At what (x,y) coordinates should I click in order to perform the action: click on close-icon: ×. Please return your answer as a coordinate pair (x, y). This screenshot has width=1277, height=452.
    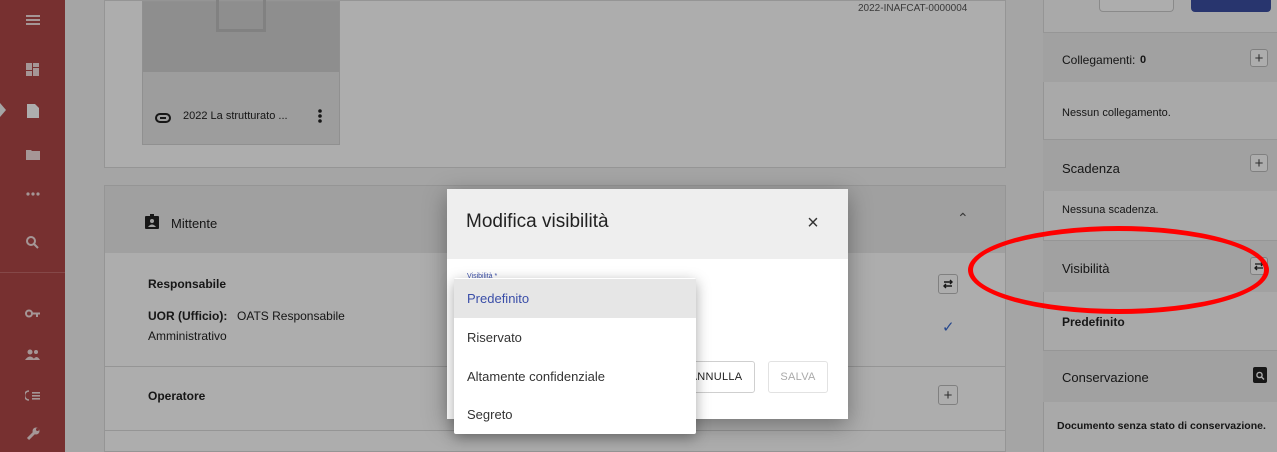
    Looking at the image, I should click on (813, 223).